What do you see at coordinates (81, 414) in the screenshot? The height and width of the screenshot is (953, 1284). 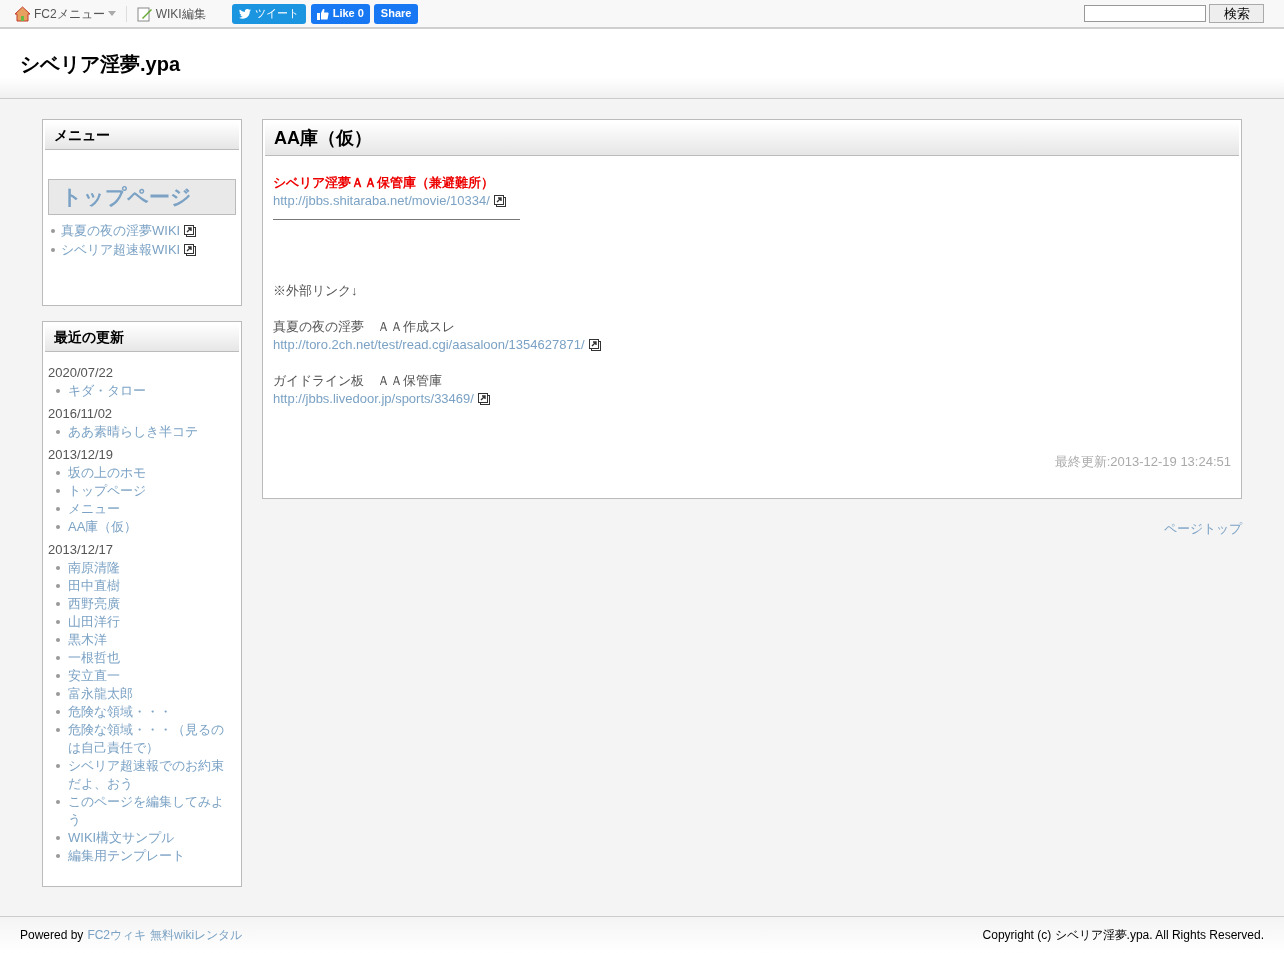 I see `update-date: 2016/11/02` at bounding box center [81, 414].